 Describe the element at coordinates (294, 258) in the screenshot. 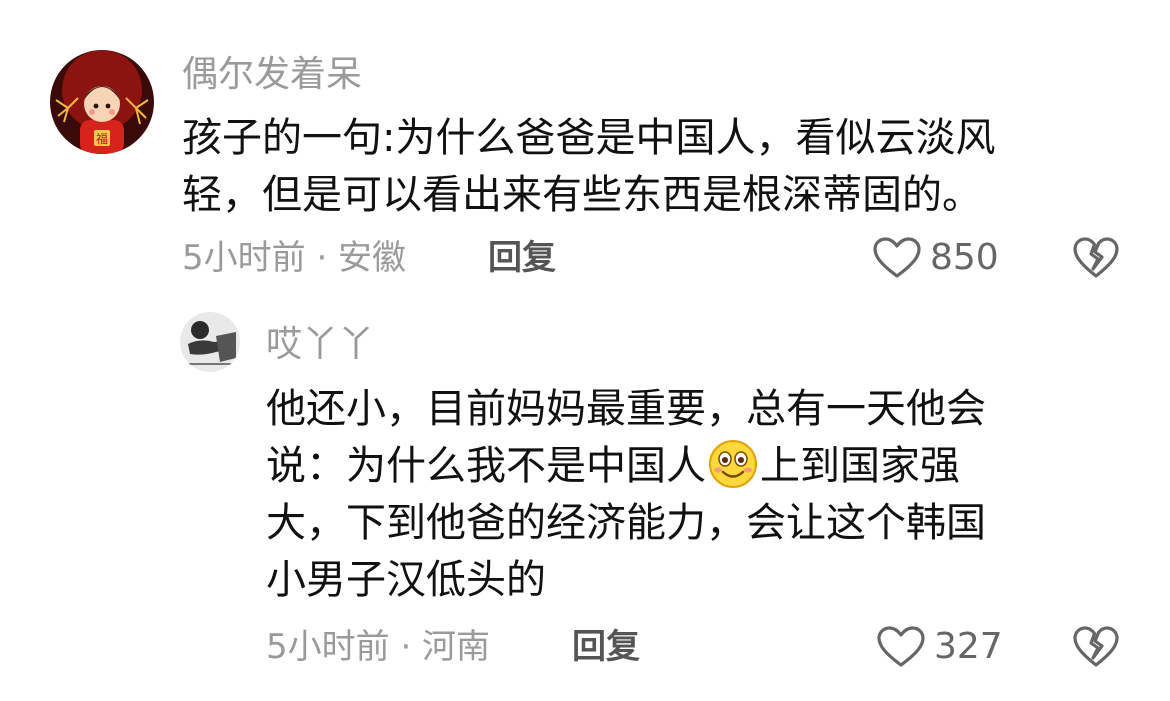

I see `comment-meta: 5小时前 · 安徽` at that location.